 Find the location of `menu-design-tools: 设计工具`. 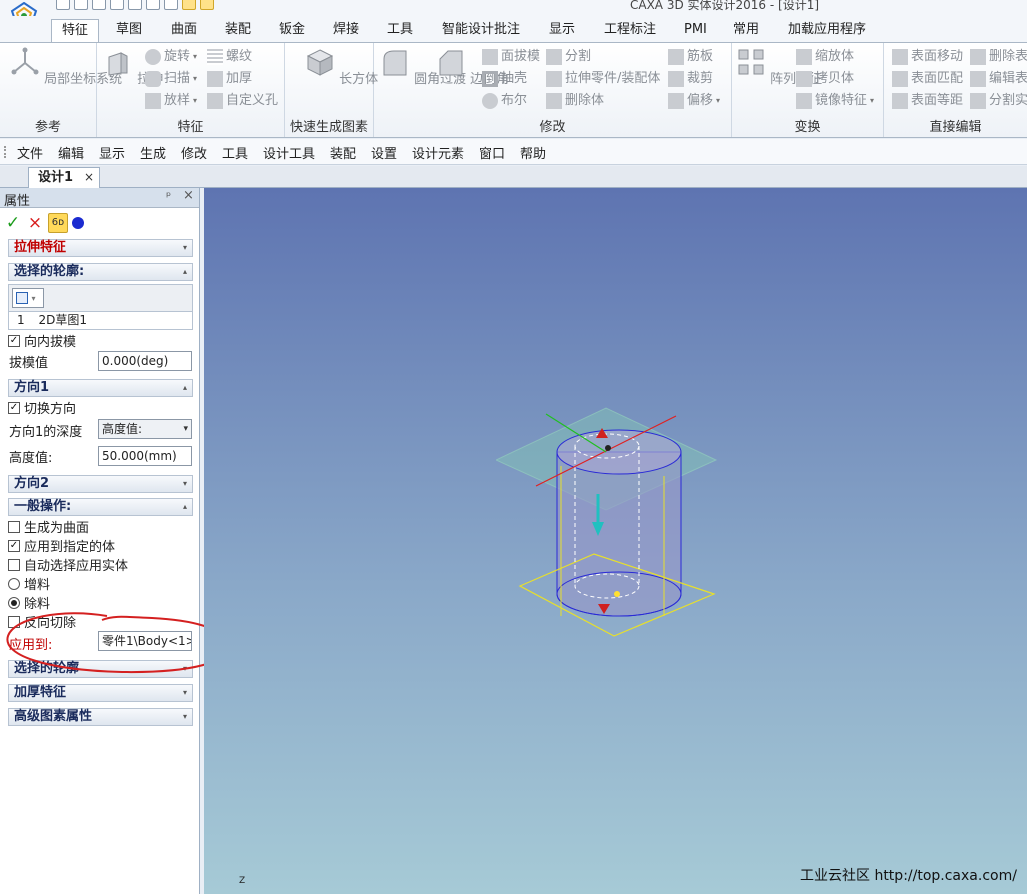

menu-design-tools: 设计工具 is located at coordinates (289, 152).